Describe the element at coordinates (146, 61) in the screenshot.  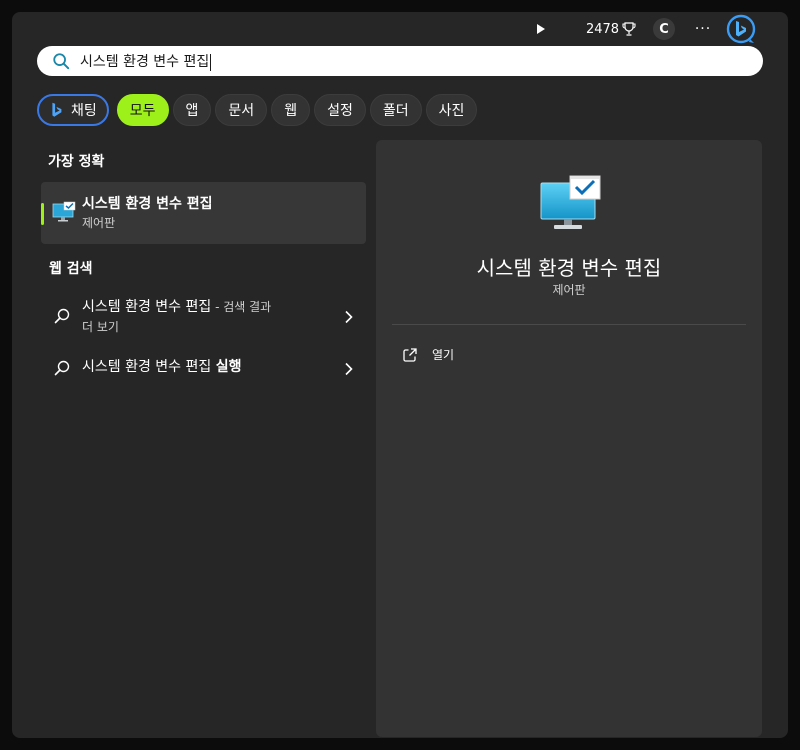
I see `search-input: 시스템 환경 변수 편집` at that location.